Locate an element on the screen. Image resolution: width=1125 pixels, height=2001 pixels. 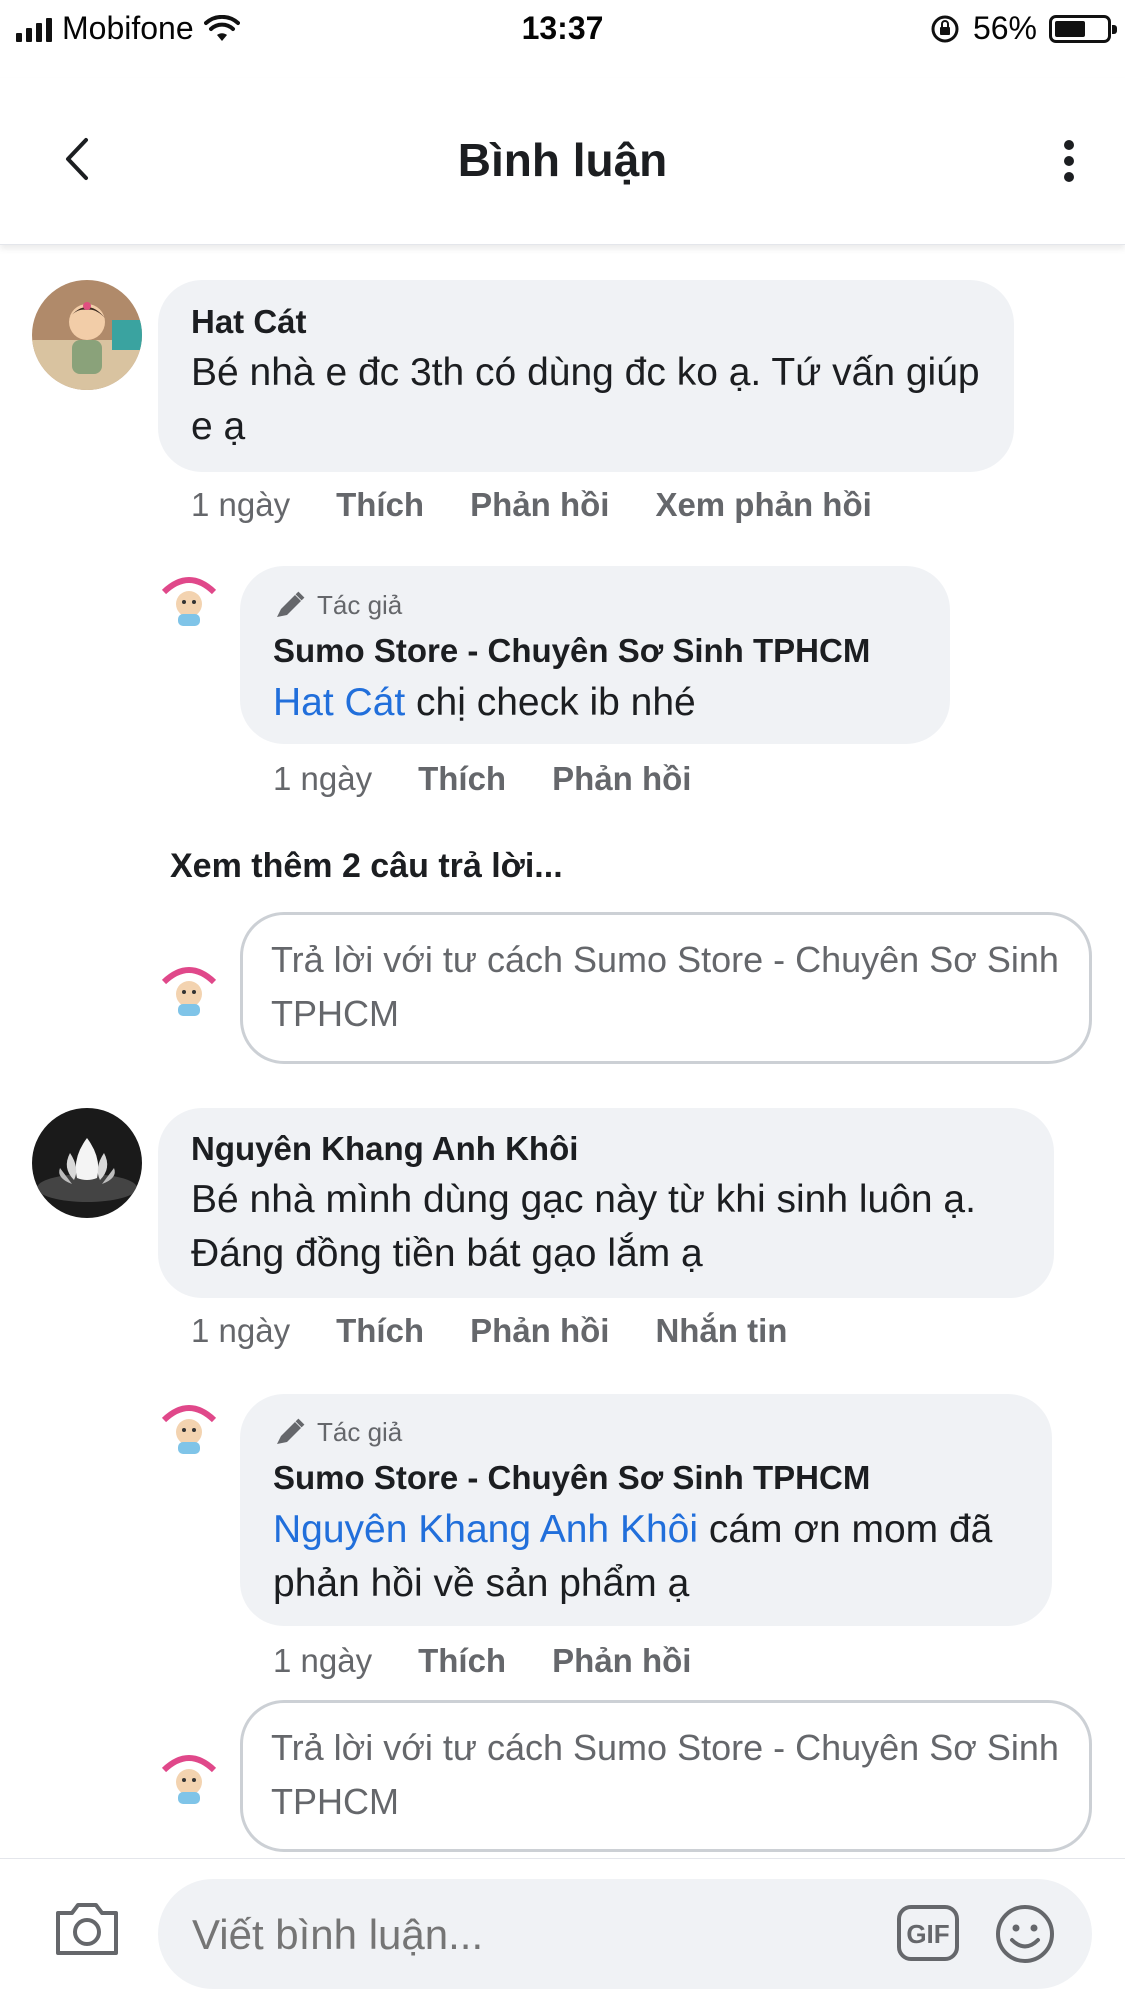
gif-button: GIF is located at coordinates (928, 1933).